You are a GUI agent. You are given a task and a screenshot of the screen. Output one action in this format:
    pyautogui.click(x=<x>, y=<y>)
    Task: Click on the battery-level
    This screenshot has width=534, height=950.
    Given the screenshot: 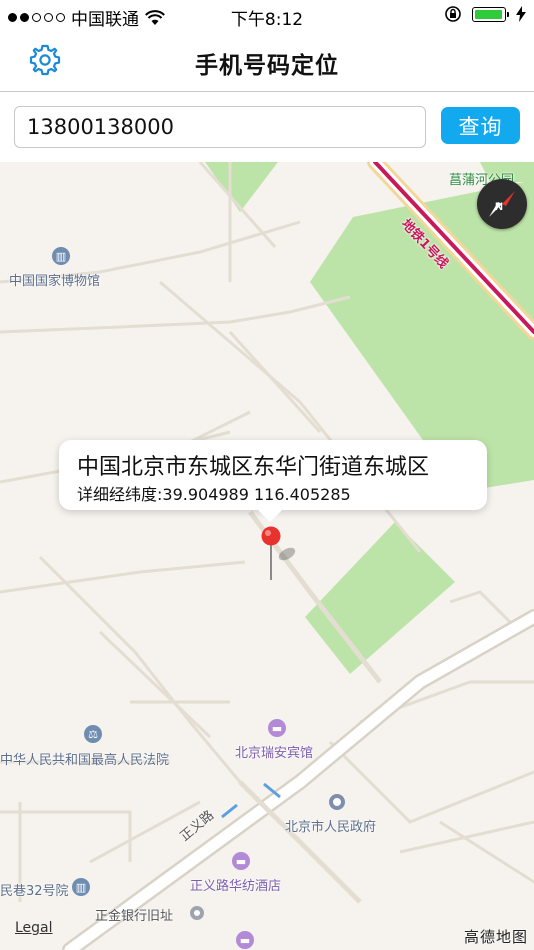 What is the action you would take?
    pyautogui.click(x=488, y=14)
    